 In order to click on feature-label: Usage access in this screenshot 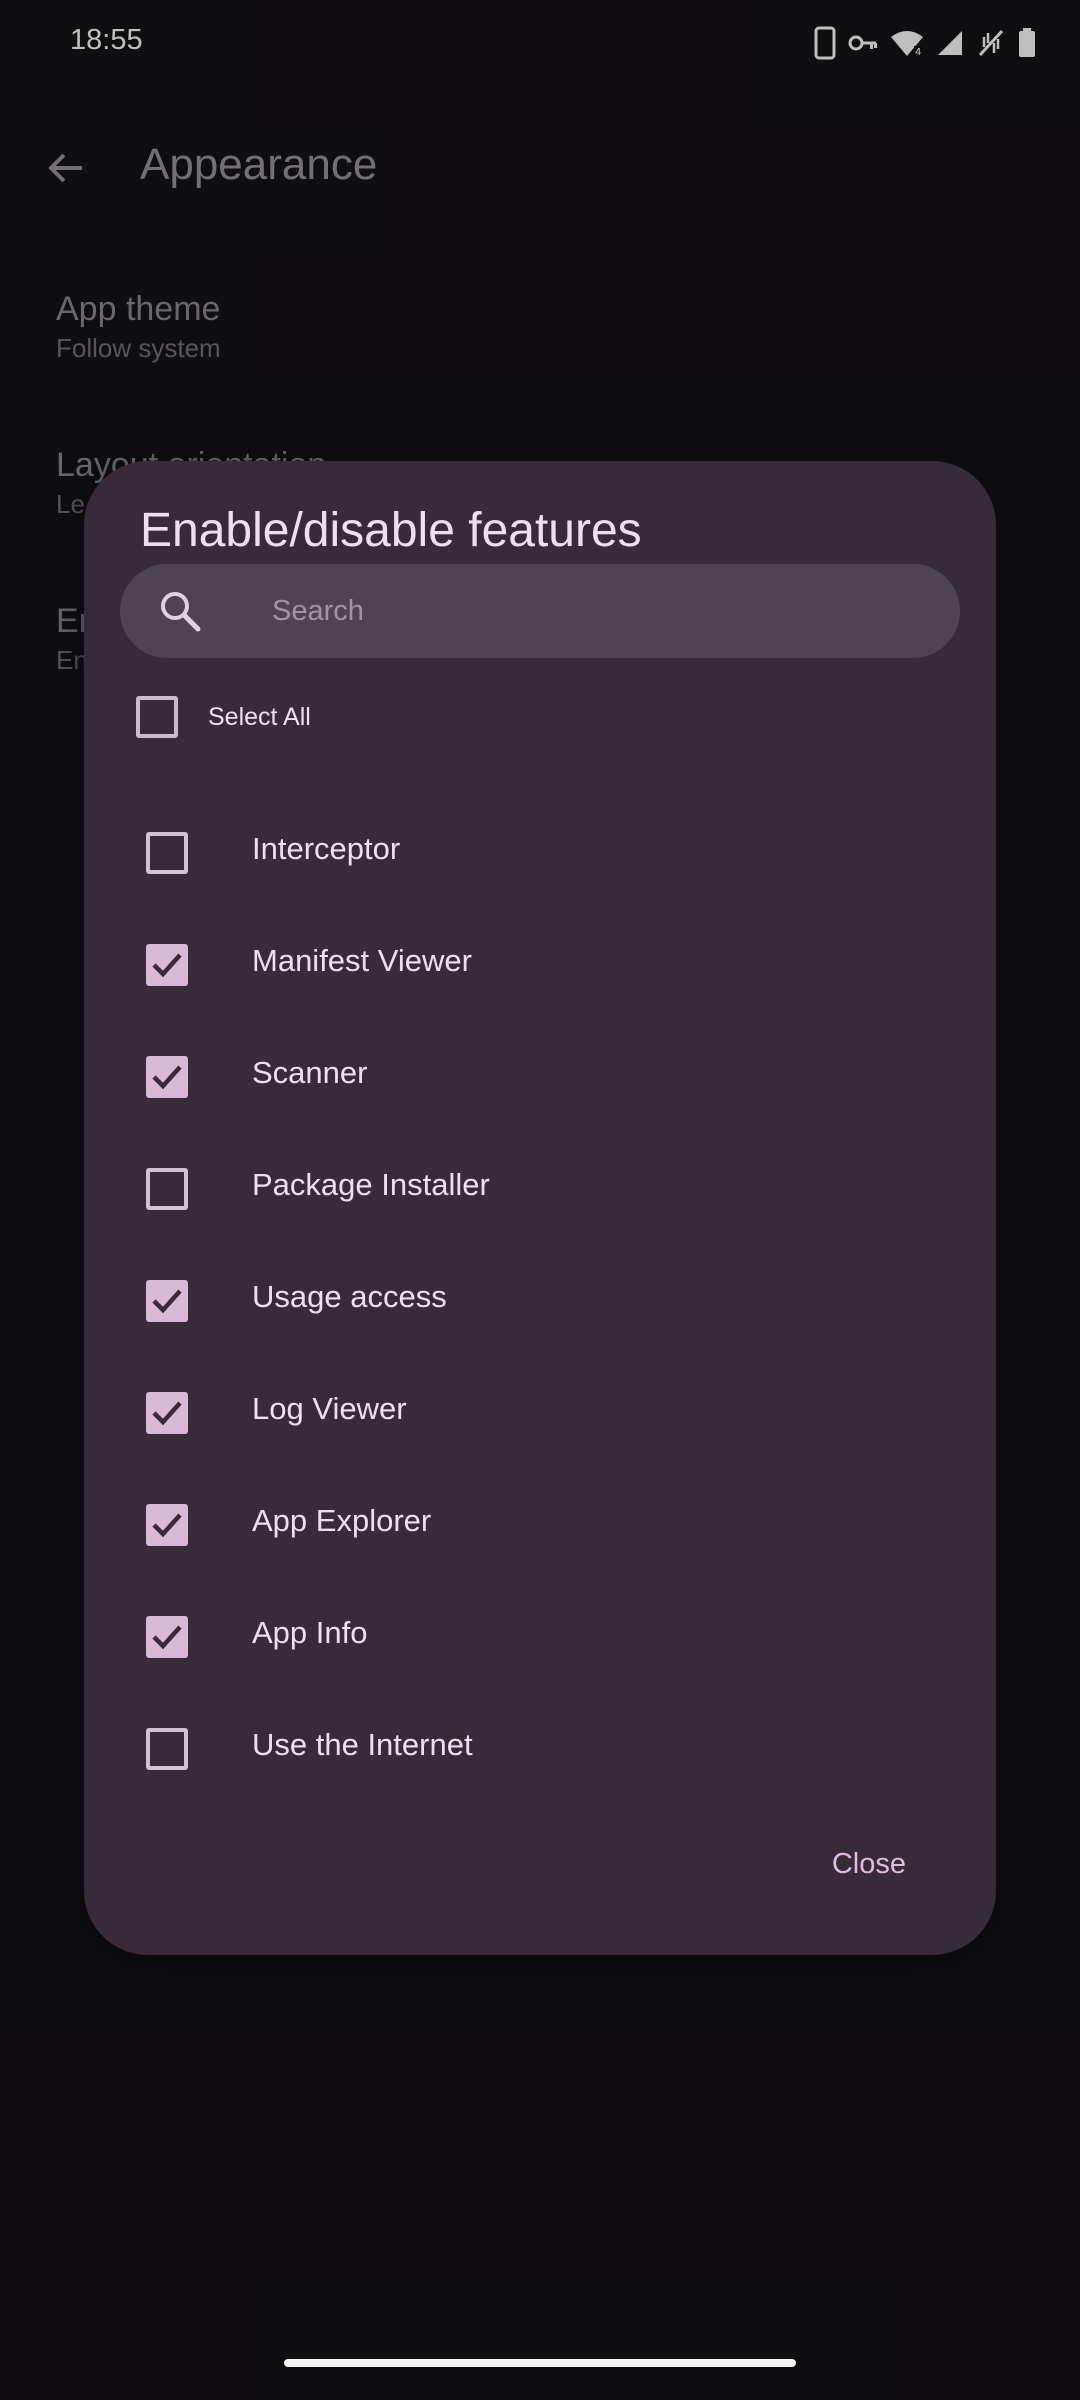, I will do `click(349, 1296)`.